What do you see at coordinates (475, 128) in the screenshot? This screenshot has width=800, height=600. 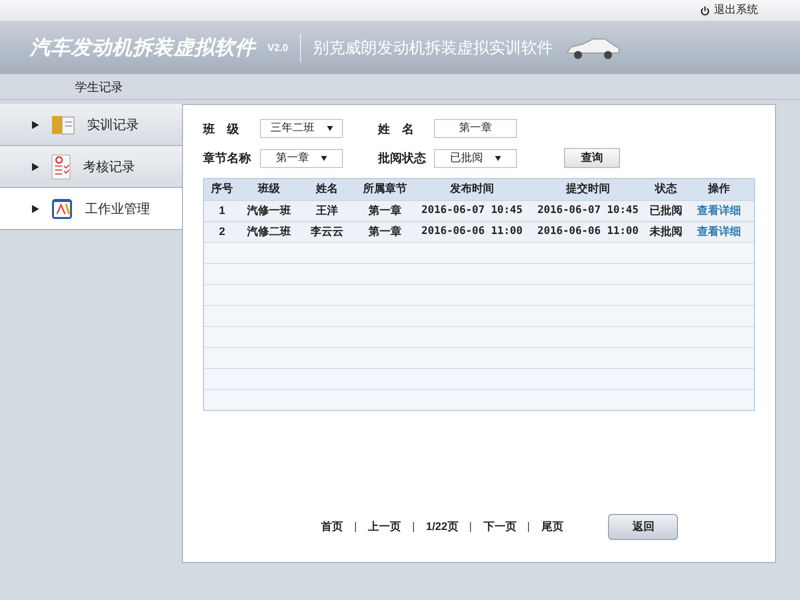 I see `input-field: 第一章` at bounding box center [475, 128].